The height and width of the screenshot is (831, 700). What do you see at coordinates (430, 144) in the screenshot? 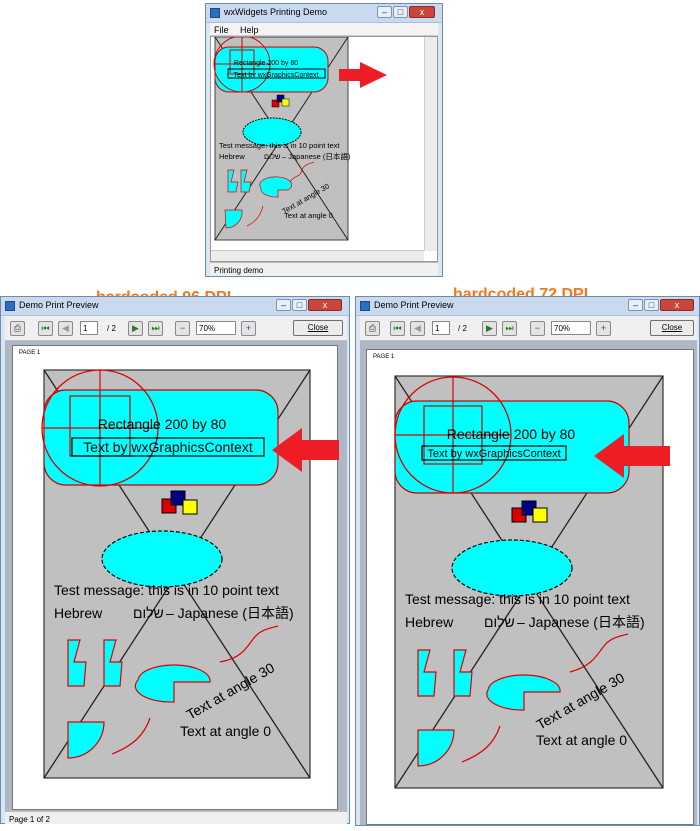
I see `main-vertical-scrollbar` at bounding box center [430, 144].